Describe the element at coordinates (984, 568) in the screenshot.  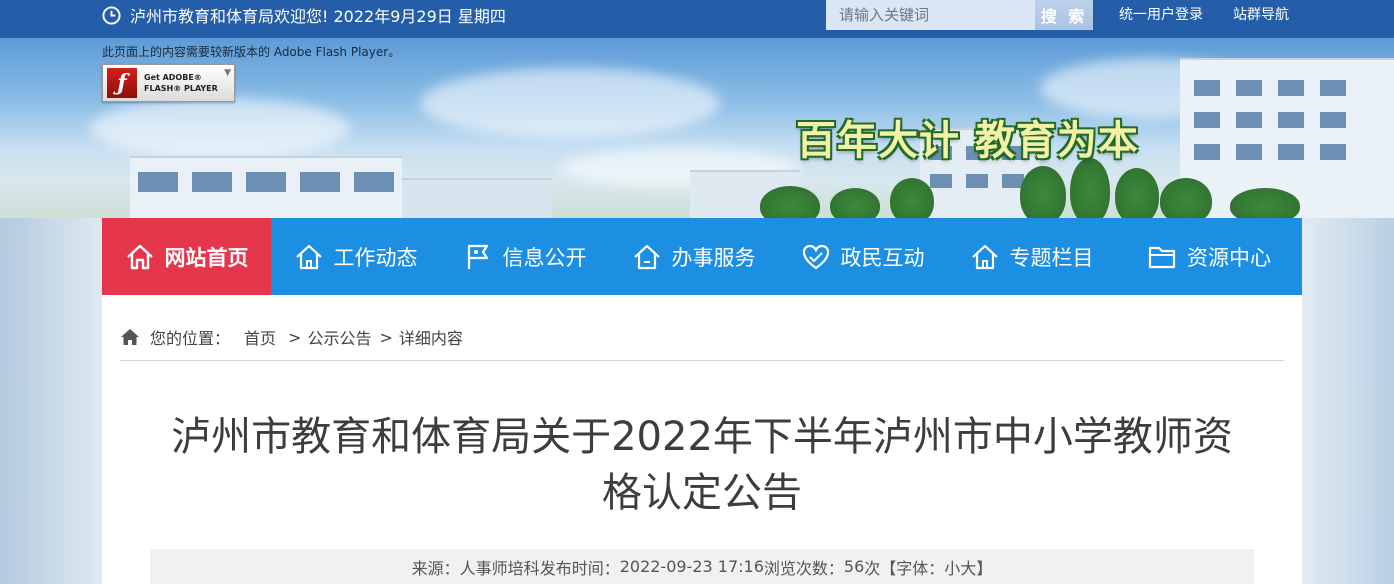
I see `font-size-close: 】` at that location.